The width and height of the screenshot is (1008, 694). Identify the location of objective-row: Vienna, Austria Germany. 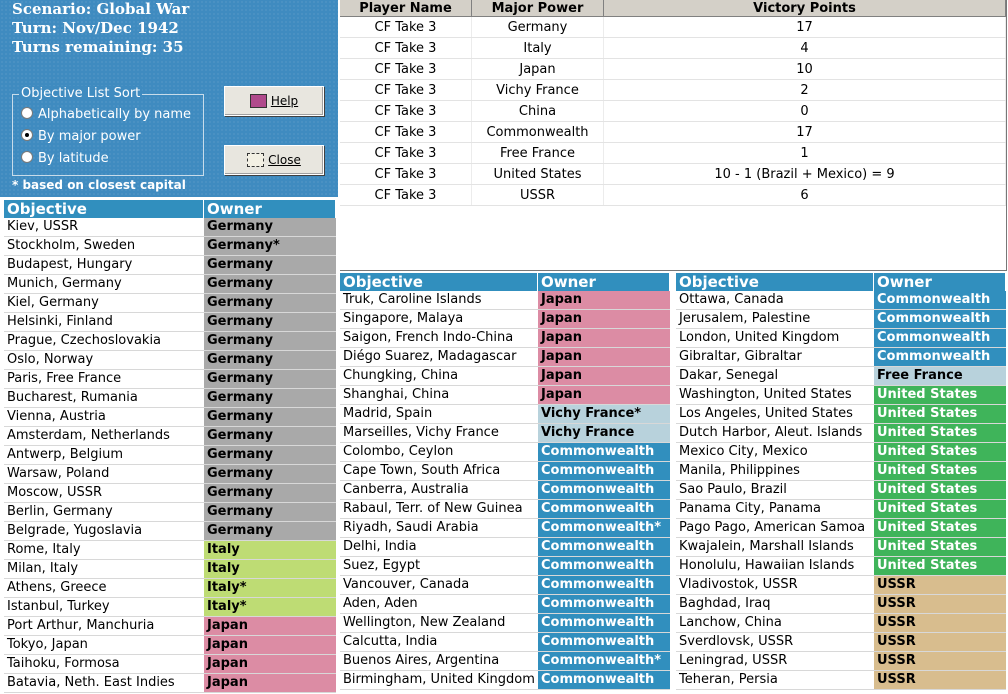
(170, 417).